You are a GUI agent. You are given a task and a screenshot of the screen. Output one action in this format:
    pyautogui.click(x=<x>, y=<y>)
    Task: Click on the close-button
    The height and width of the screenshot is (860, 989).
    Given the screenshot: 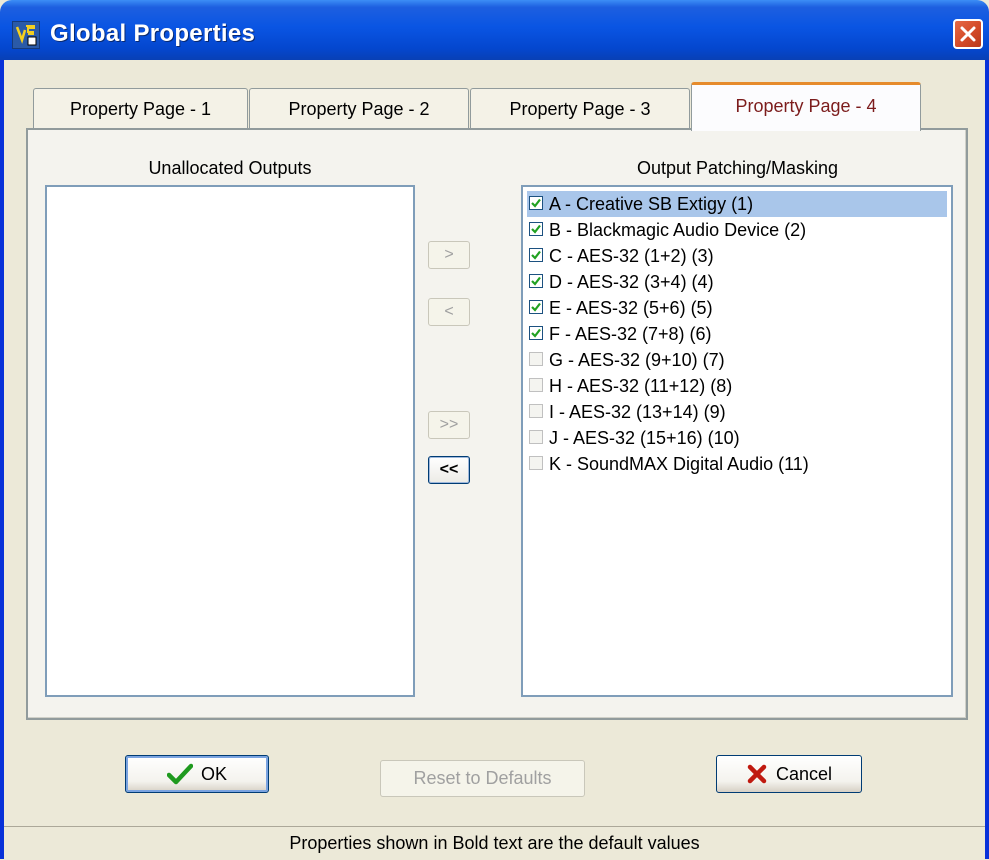 What is the action you would take?
    pyautogui.click(x=968, y=34)
    